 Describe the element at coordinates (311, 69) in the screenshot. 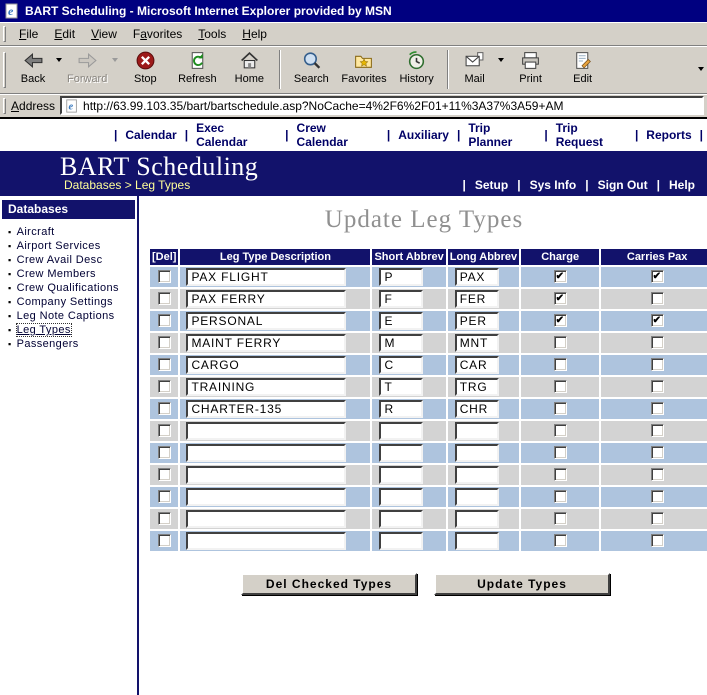

I see `search-button: Search` at that location.